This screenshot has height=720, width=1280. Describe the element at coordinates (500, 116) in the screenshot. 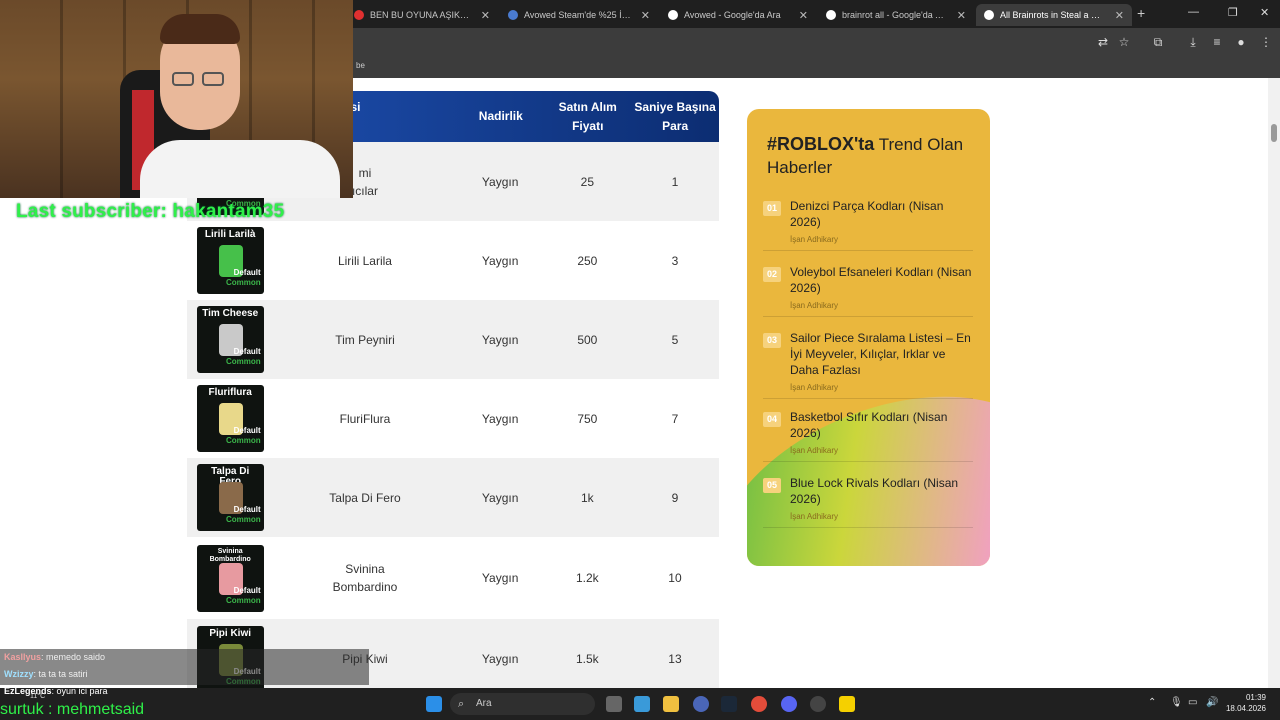

I see `col-rarity-header: Nadirlik` at that location.